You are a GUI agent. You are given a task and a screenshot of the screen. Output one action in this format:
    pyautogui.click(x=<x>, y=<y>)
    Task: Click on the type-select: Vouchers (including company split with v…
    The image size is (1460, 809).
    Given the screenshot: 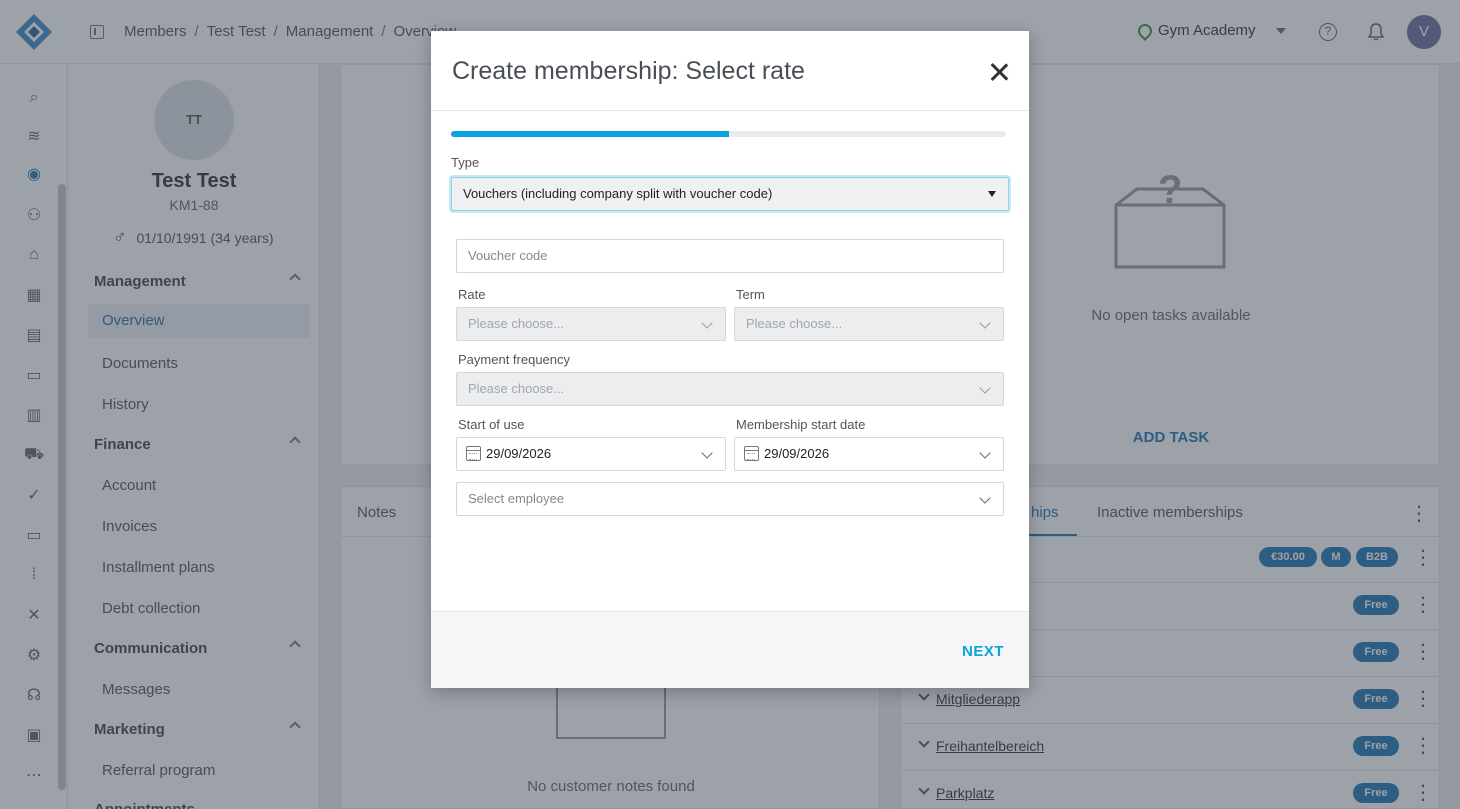 What is the action you would take?
    pyautogui.click(x=730, y=194)
    